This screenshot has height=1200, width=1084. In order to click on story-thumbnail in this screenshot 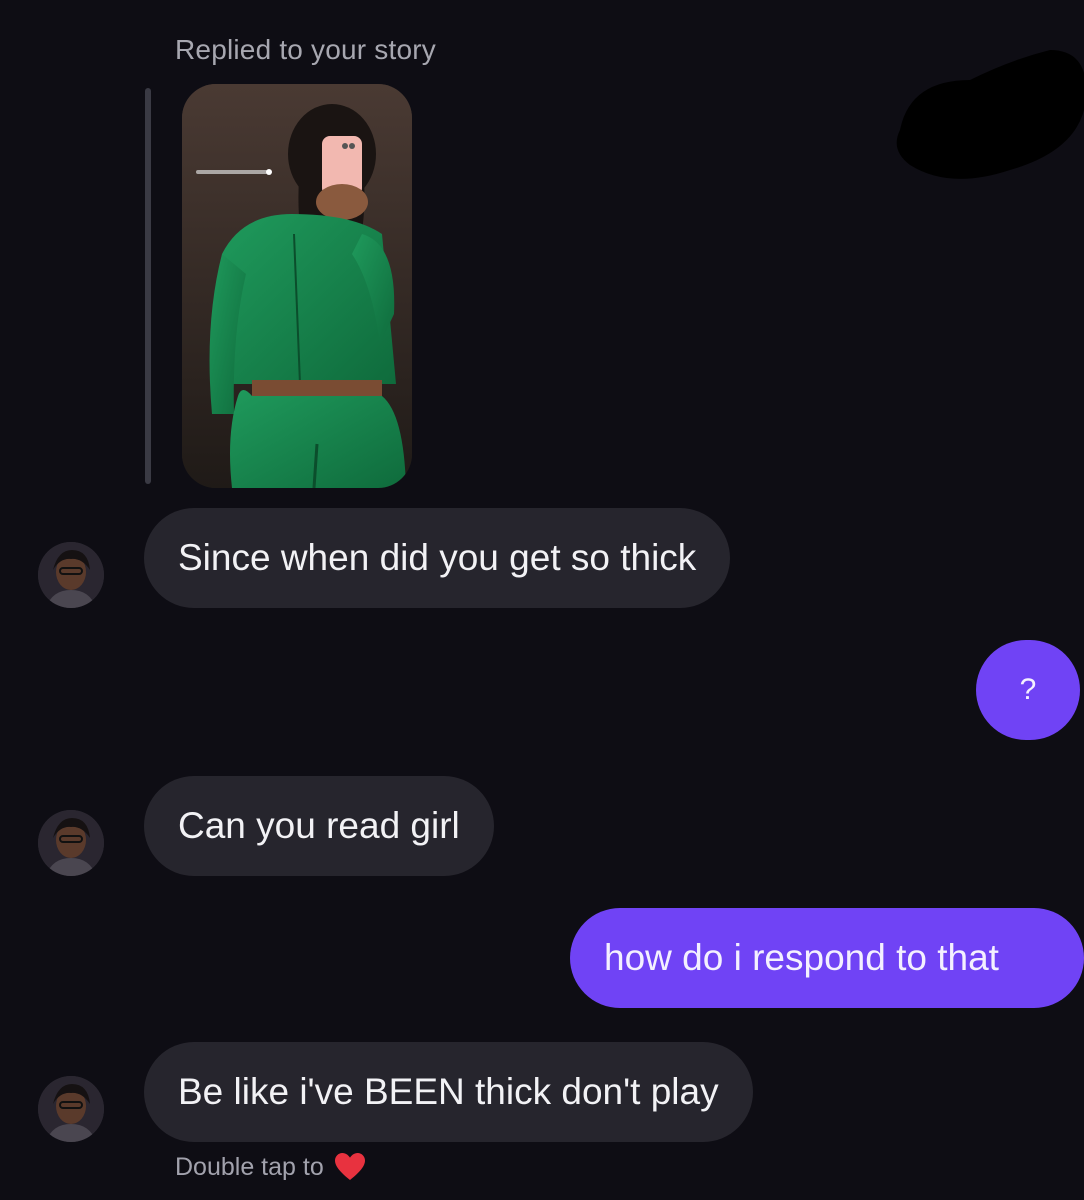, I will do `click(297, 286)`.